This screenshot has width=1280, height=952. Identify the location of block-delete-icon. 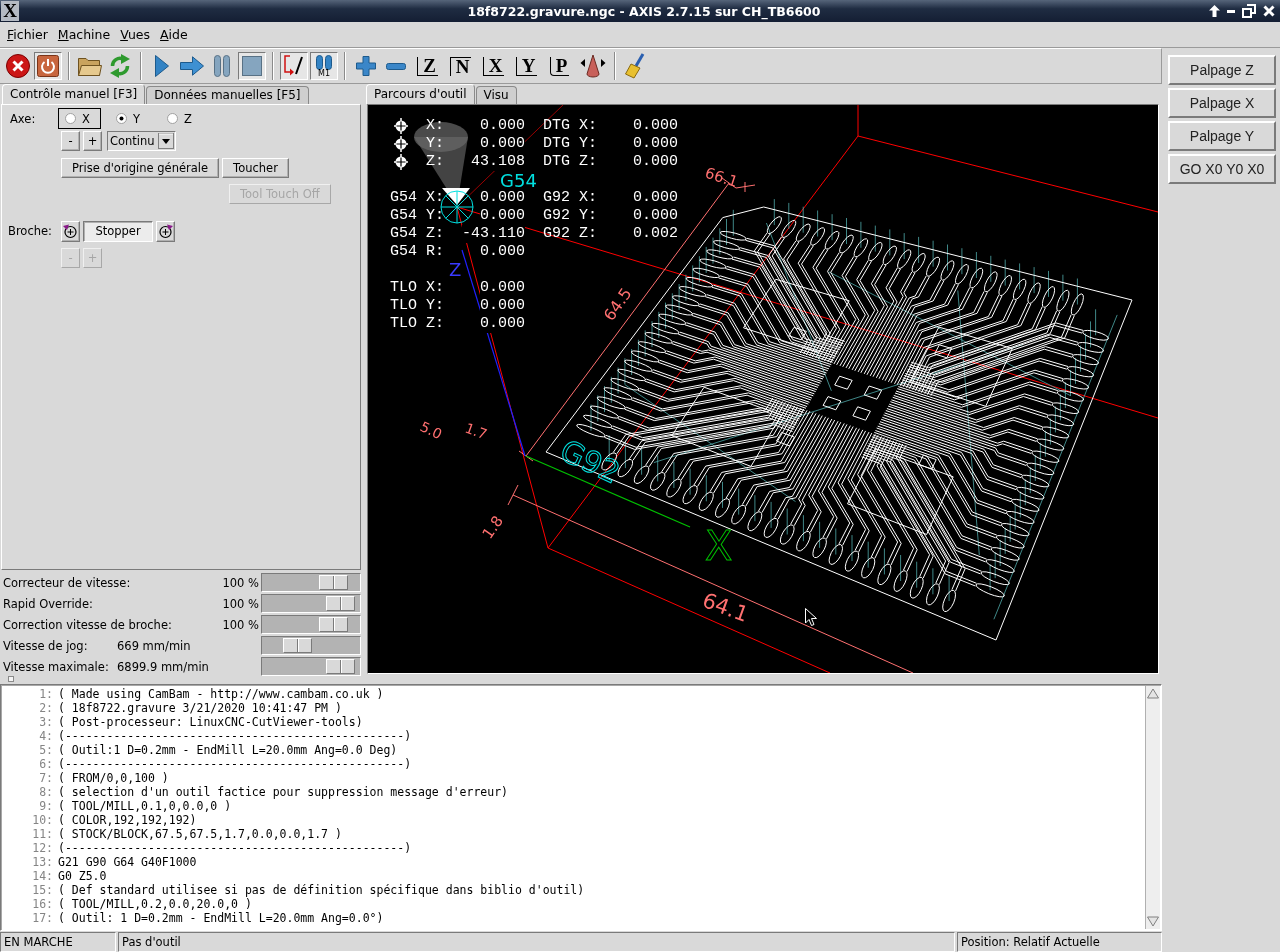
(294, 66).